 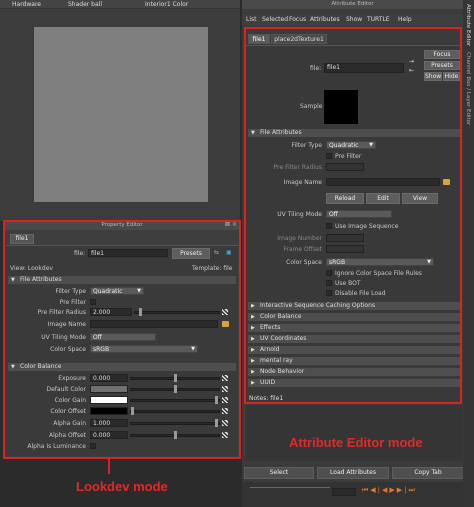 What do you see at coordinates (358, 494) in the screenshot?
I see `time-slider: ⏮◀|◀▶▶|⏭` at bounding box center [358, 494].